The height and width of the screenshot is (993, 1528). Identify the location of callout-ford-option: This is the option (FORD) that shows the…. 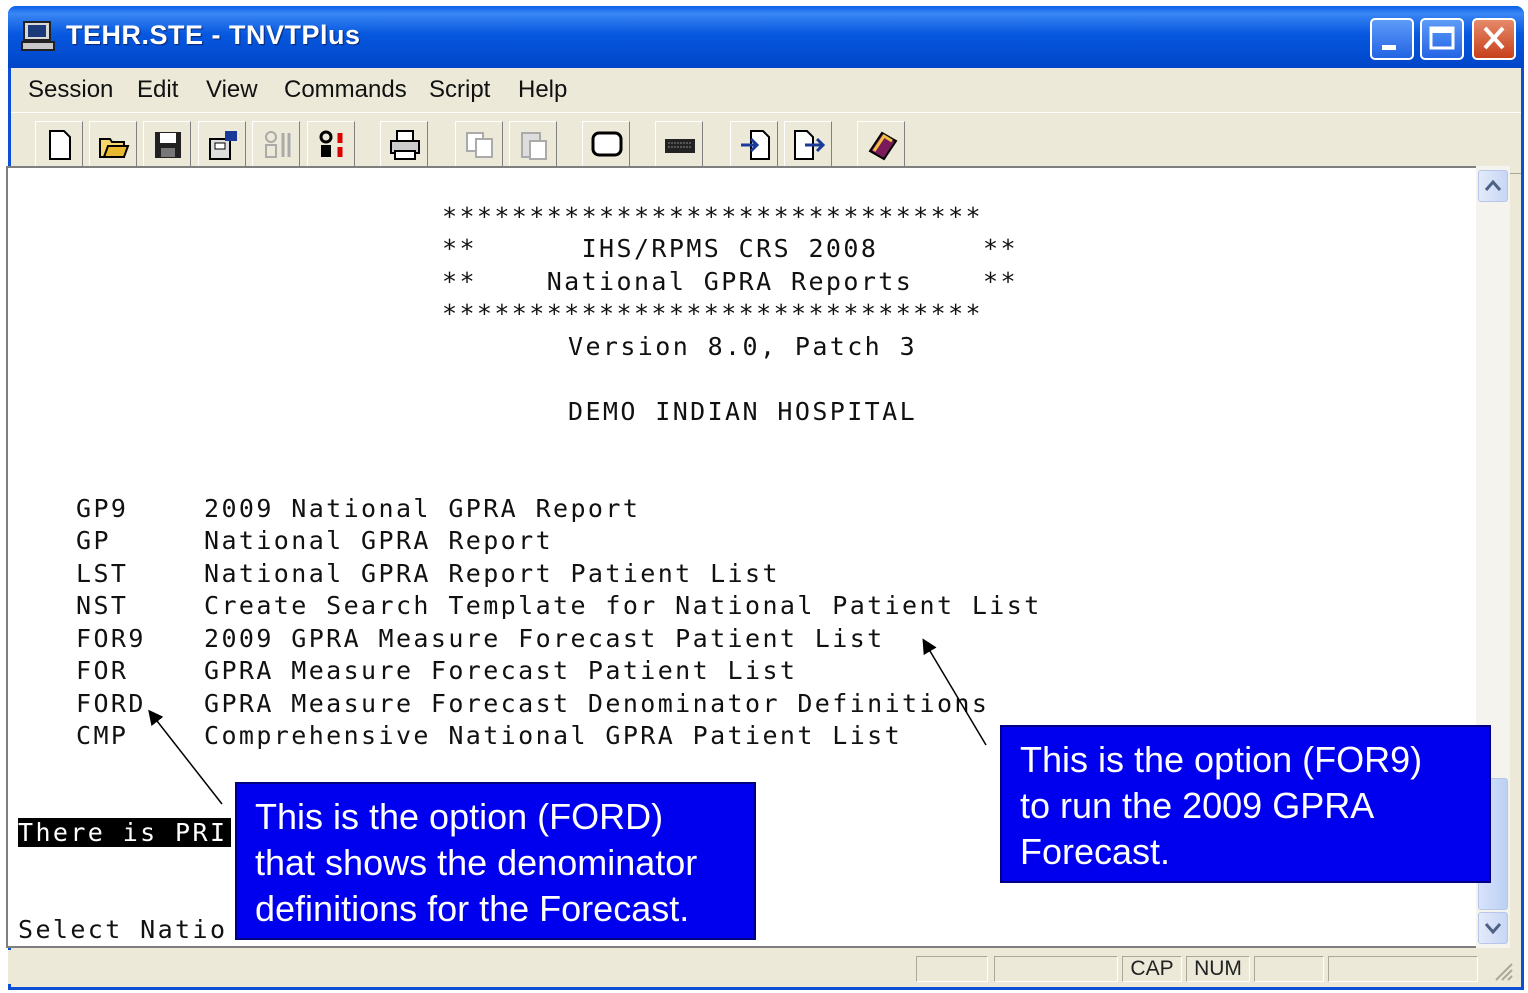
(495, 861).